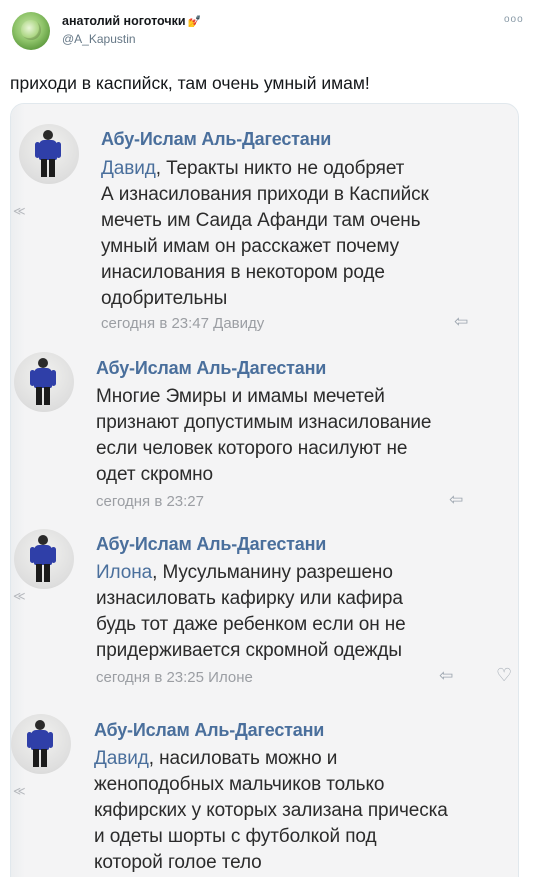 Image resolution: width=533 pixels, height=877 pixels. What do you see at coordinates (131, 39) in the screenshot?
I see `user-handle: @A_Kapustin` at bounding box center [131, 39].